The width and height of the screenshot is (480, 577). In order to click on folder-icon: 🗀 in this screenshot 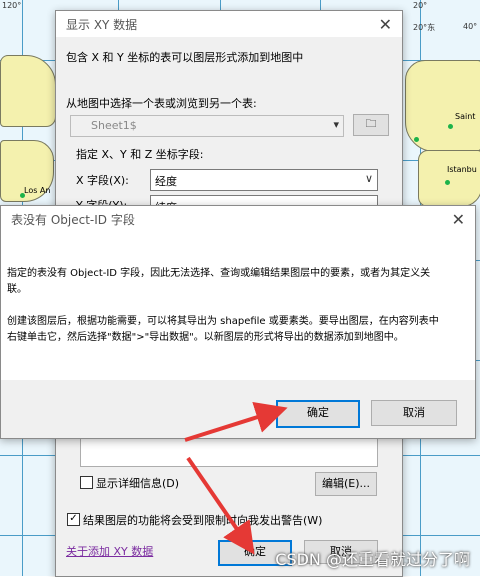, I will do `click(371, 123)`.